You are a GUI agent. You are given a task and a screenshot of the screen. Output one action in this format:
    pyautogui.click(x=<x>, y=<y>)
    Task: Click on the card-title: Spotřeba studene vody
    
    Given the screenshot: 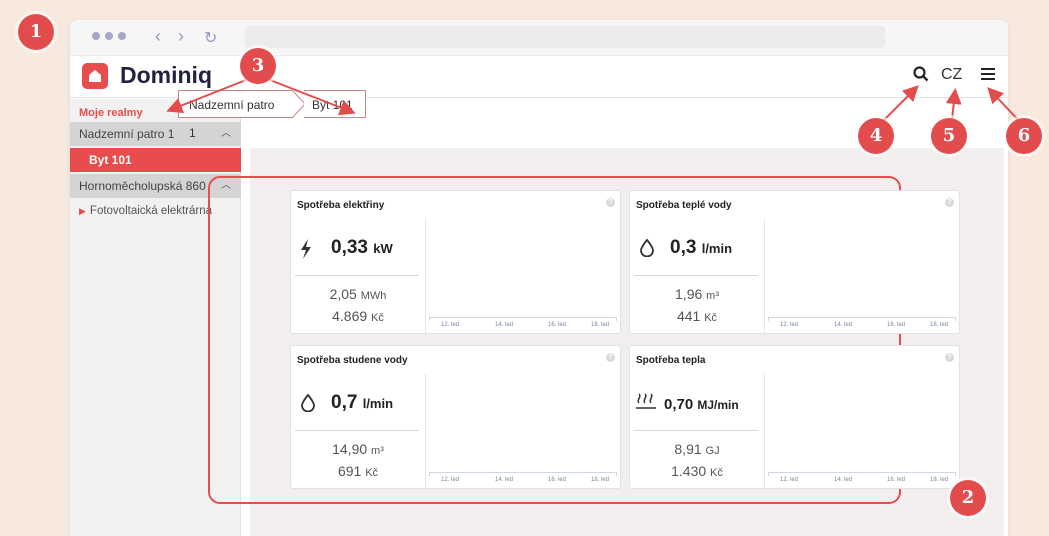 What is the action you would take?
    pyautogui.click(x=352, y=360)
    